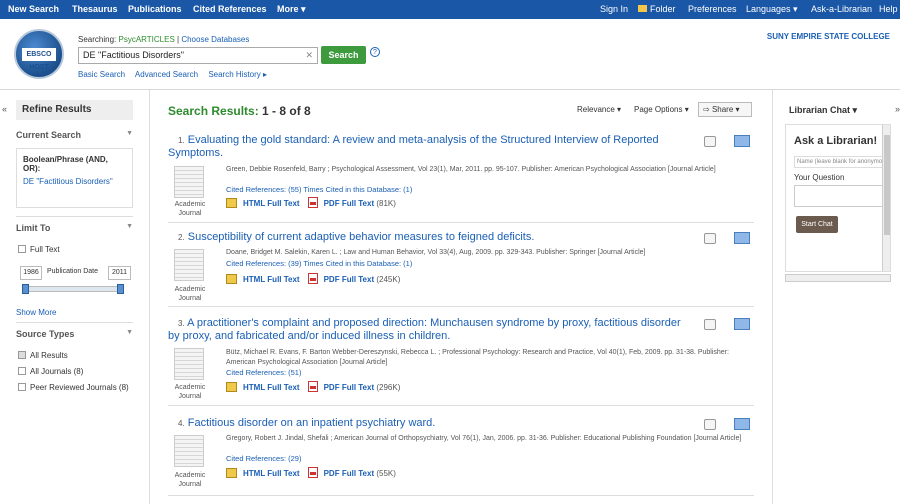 This screenshot has width=900, height=504. What do you see at coordinates (73, 387) in the screenshot?
I see `source-peer-reviewed: Peer Reviewed Journals (8)` at bounding box center [73, 387].